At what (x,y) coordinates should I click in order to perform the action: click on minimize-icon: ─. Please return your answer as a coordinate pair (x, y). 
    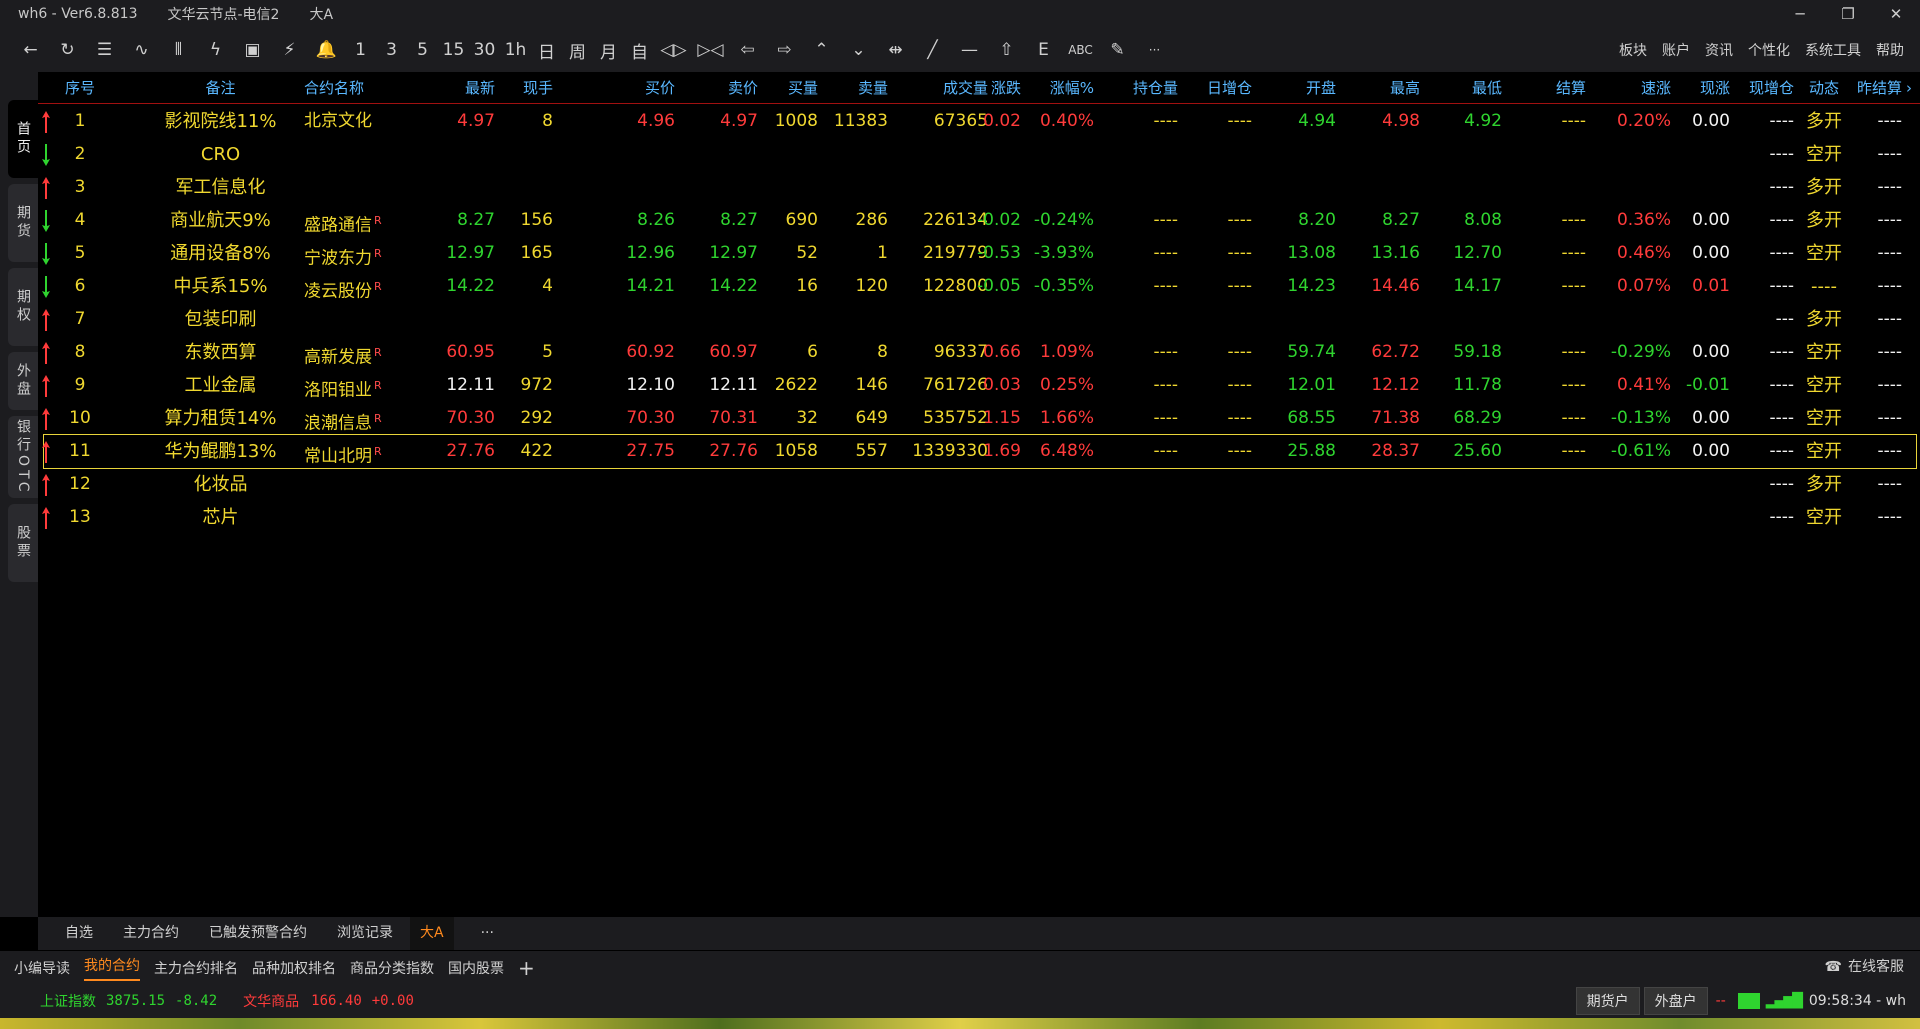
    Looking at the image, I should click on (1800, 14).